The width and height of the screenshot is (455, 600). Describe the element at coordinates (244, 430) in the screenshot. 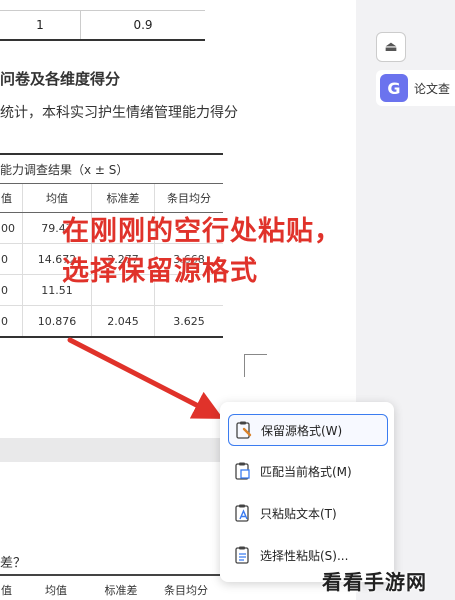

I see `clipboard-brush-icon` at that location.